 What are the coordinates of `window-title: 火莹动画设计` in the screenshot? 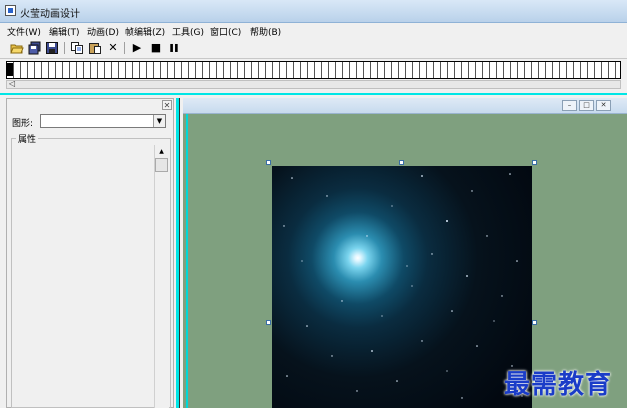 It's located at (50, 14).